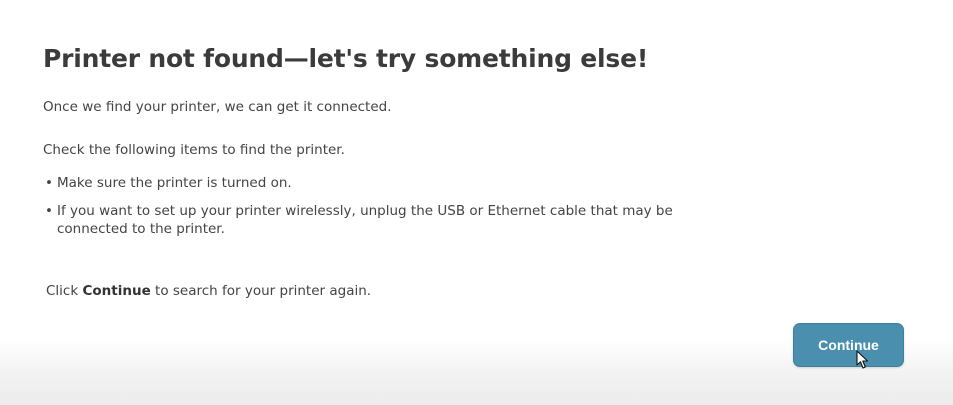 The height and width of the screenshot is (405, 953). Describe the element at coordinates (375, 183) in the screenshot. I see `list-item: • Make sure the printer is turned on.` at that location.